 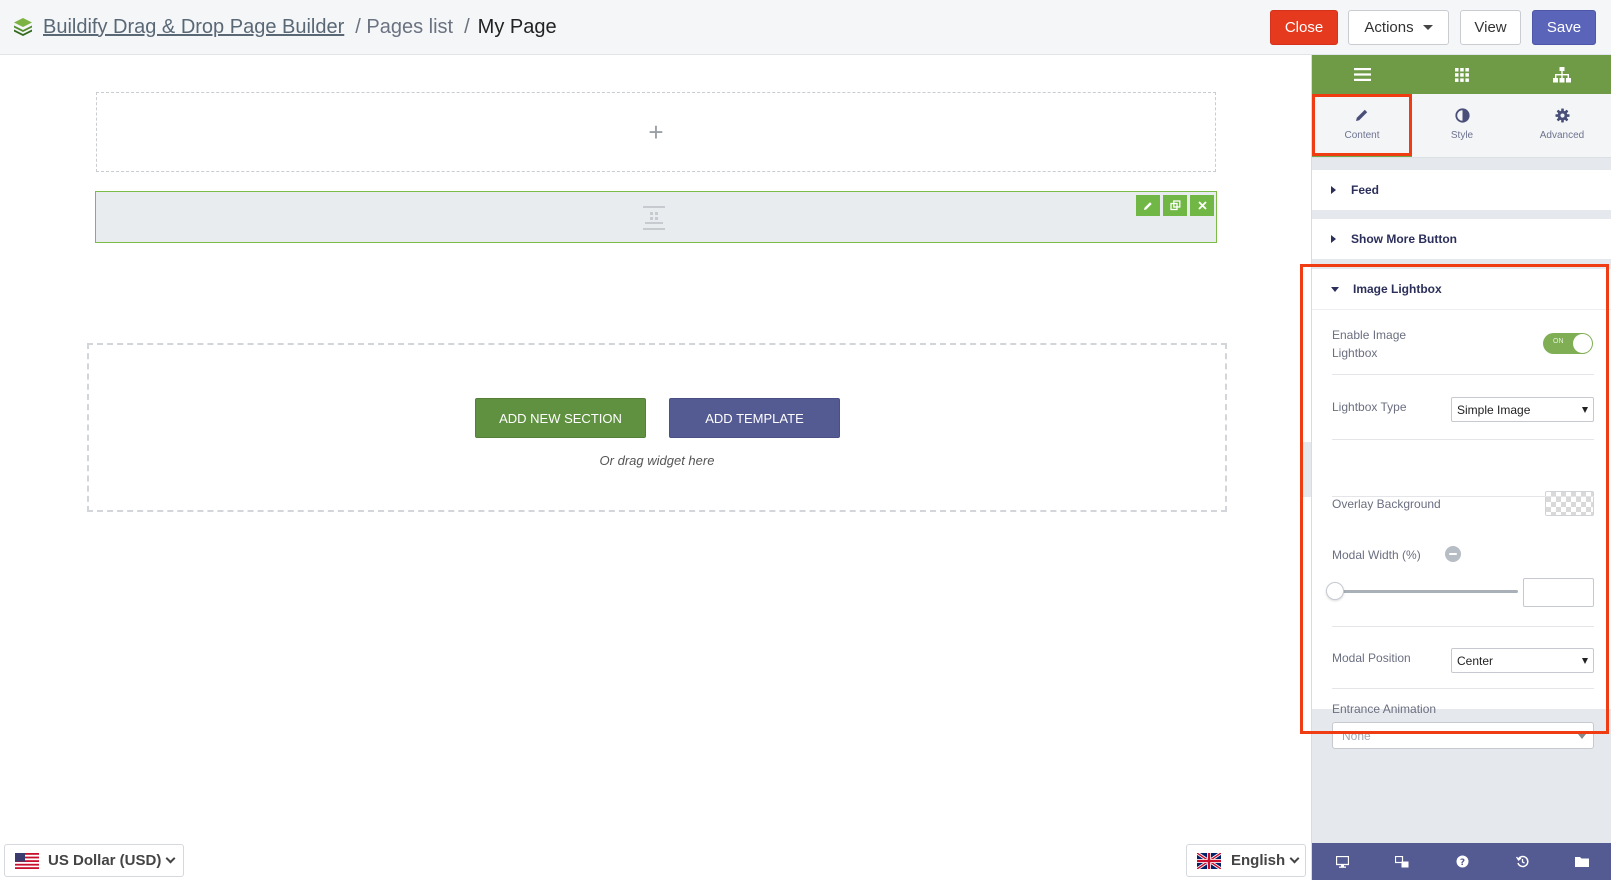 What do you see at coordinates (1461, 289) in the screenshot?
I see `accordion-image-lightbox: Image Lightbox` at bounding box center [1461, 289].